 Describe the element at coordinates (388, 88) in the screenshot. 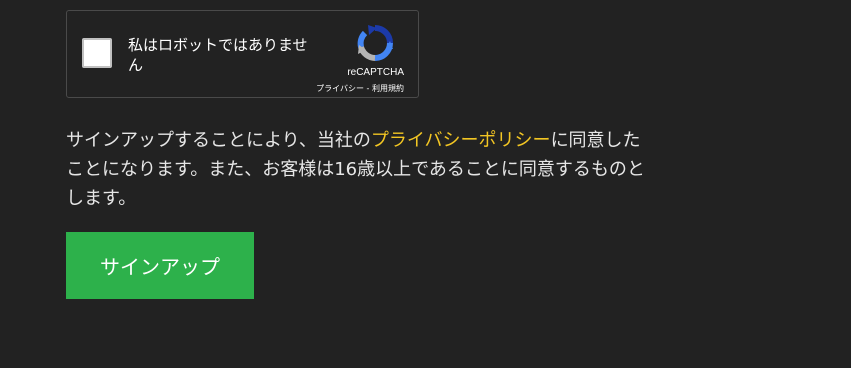

I see `recaptcha-terms-link: 利用規約` at that location.